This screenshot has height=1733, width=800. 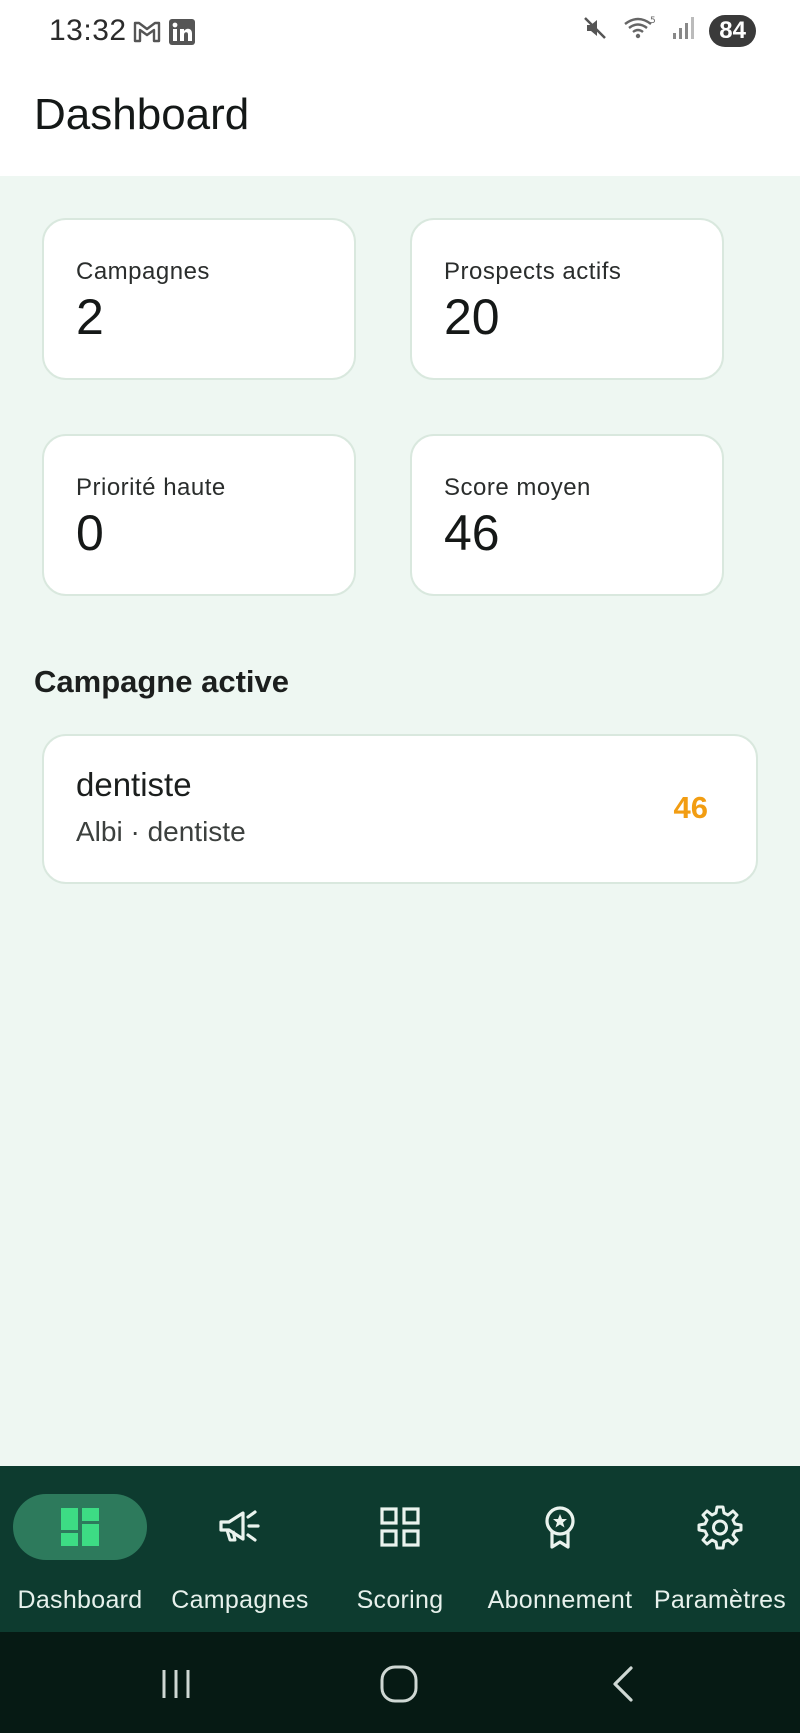 What do you see at coordinates (595, 30) in the screenshot?
I see `mute-icon` at bounding box center [595, 30].